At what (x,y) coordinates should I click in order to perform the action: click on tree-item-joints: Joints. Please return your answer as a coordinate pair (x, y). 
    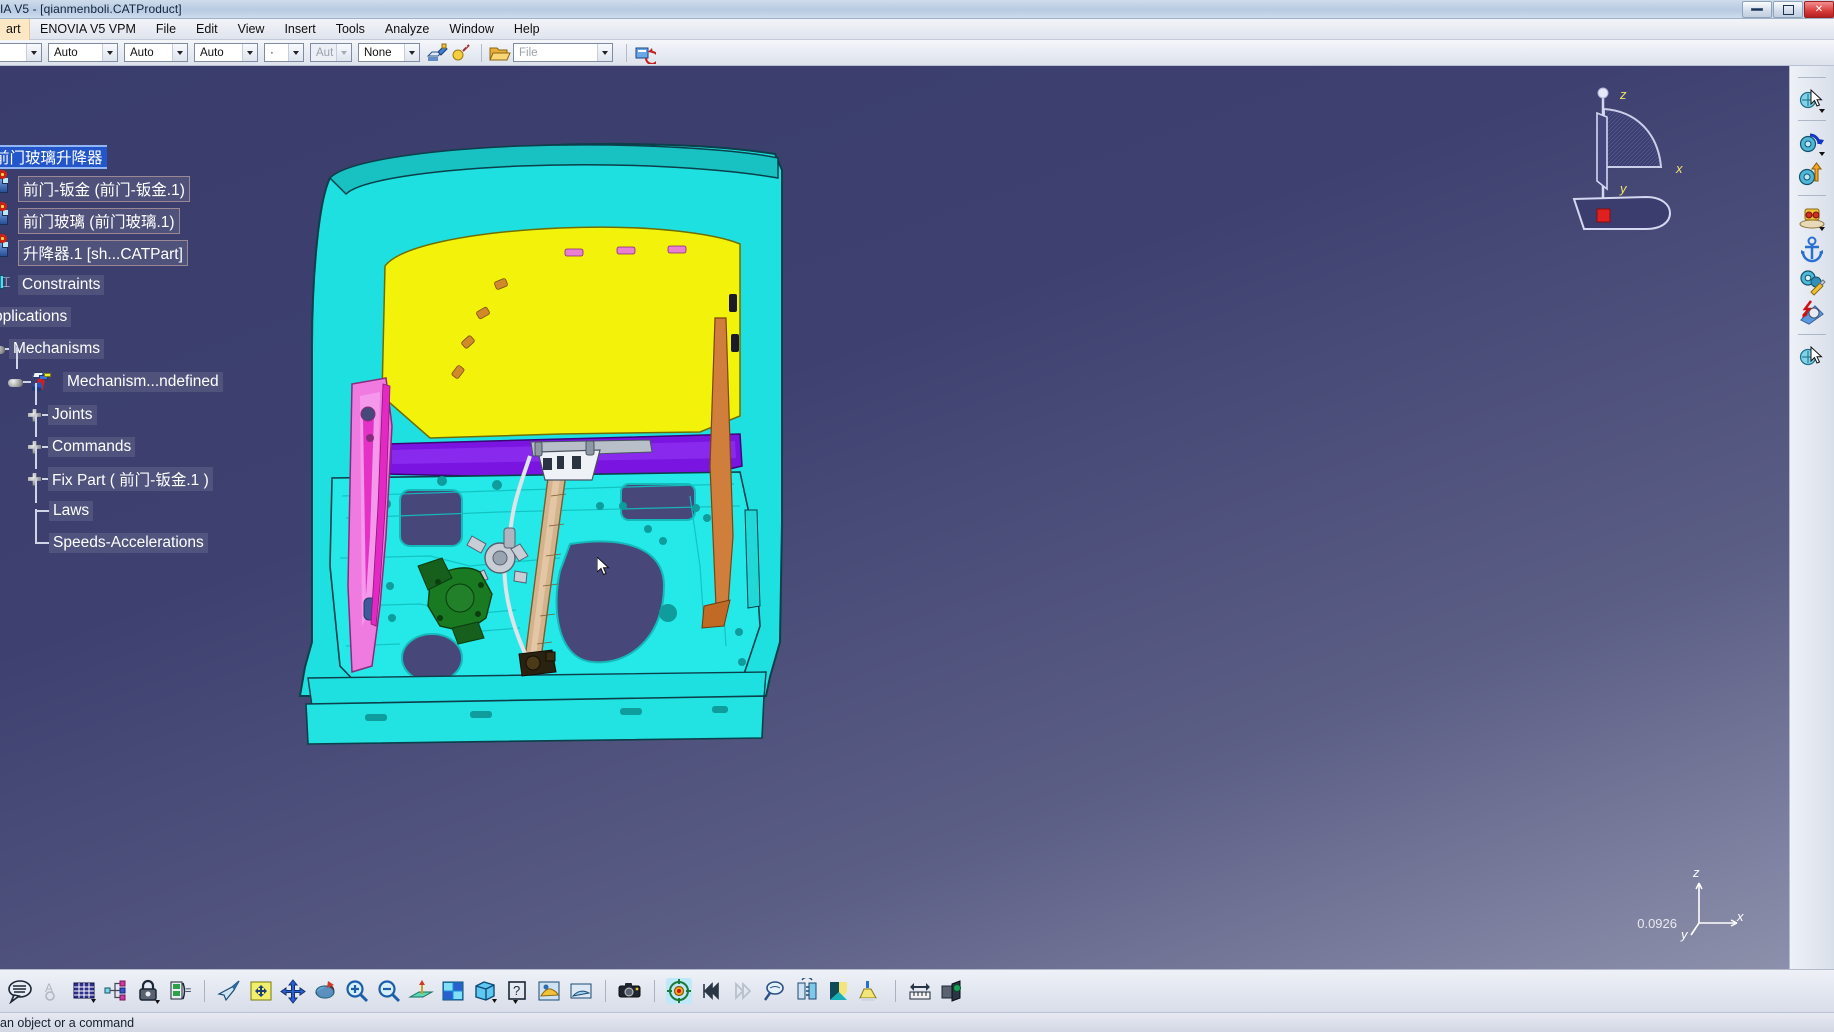
    Looking at the image, I should click on (111, 407).